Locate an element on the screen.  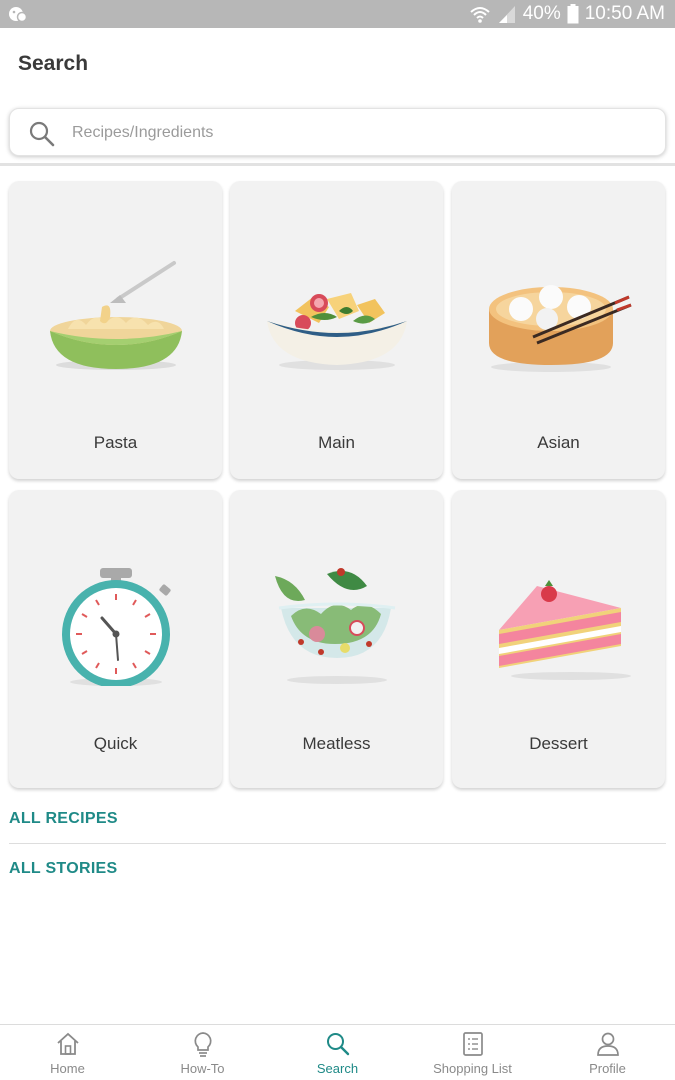
nav-label: Profile is located at coordinates (607, 1068).